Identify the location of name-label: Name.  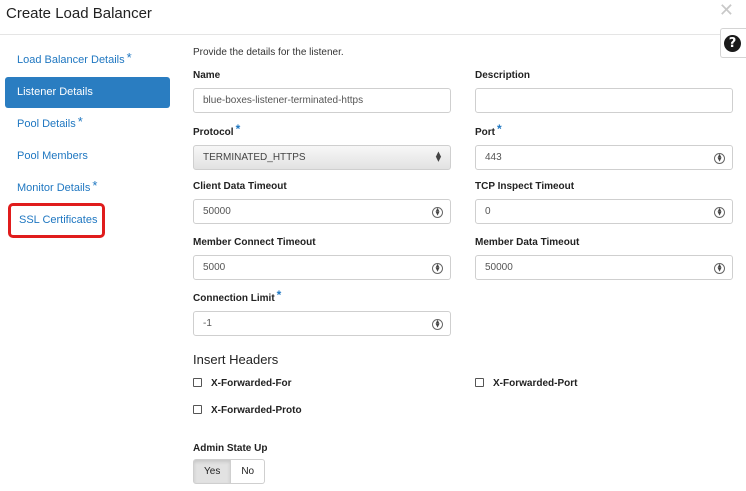
(207, 75).